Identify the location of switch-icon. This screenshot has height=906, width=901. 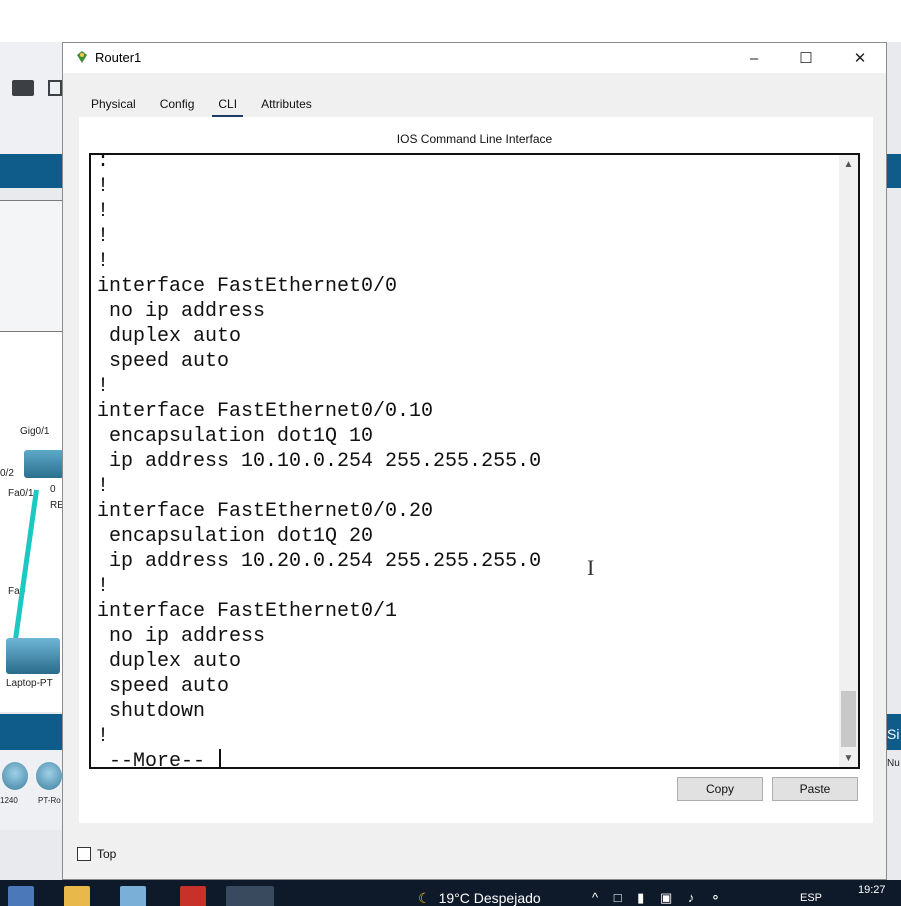
(44, 464).